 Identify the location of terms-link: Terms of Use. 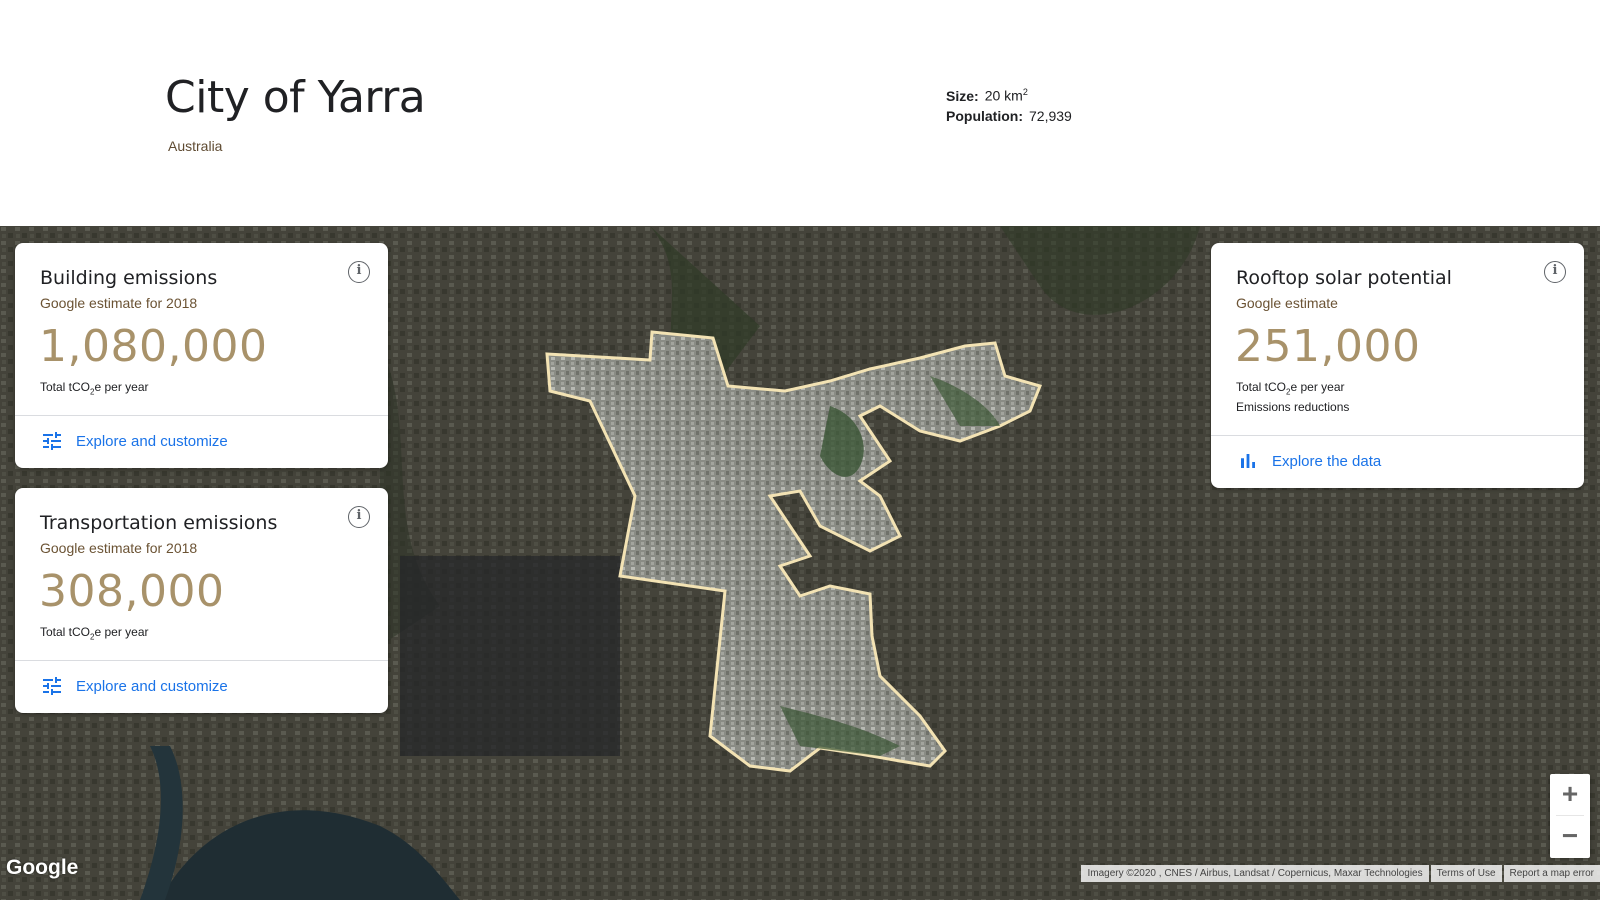
(1466, 873).